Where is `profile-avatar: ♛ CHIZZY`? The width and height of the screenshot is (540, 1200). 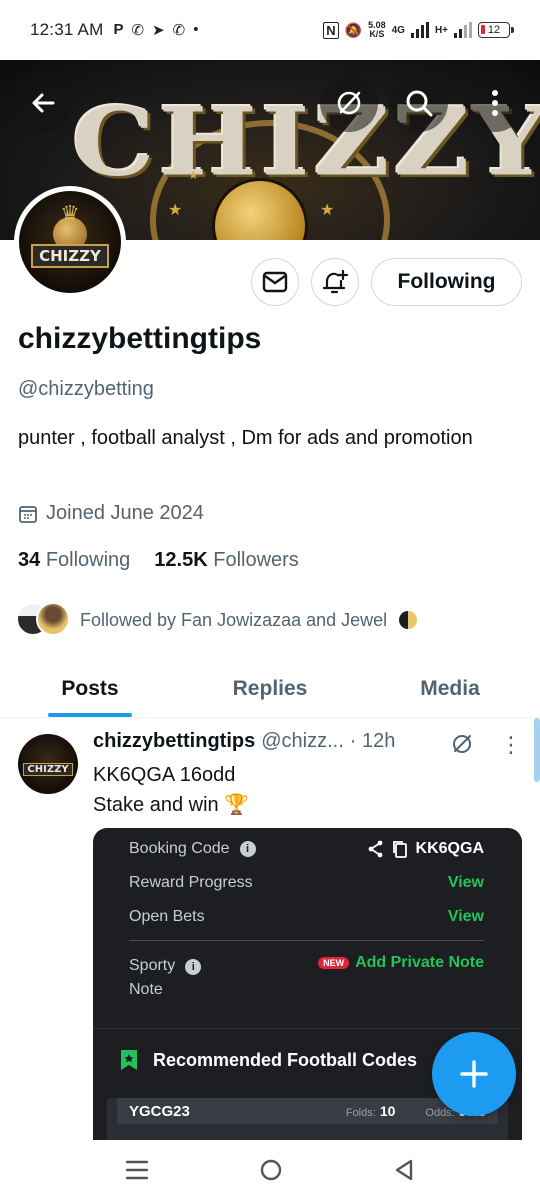
profile-avatar: ♛ CHIZZY is located at coordinates (70, 242).